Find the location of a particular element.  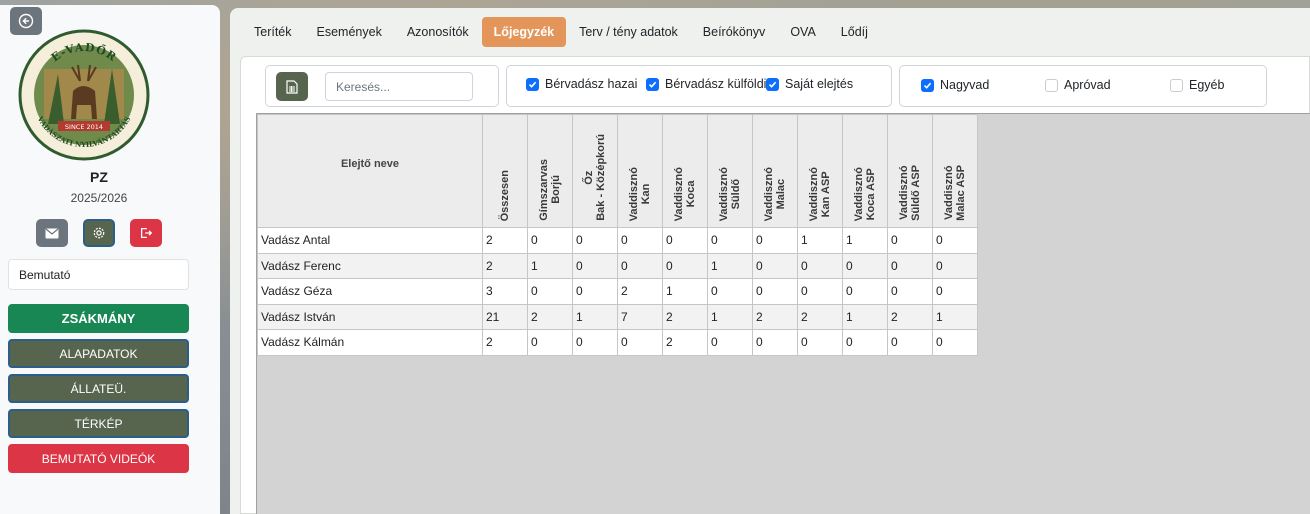

checkbox-label: Bérvadász külföldi is located at coordinates (716, 84).